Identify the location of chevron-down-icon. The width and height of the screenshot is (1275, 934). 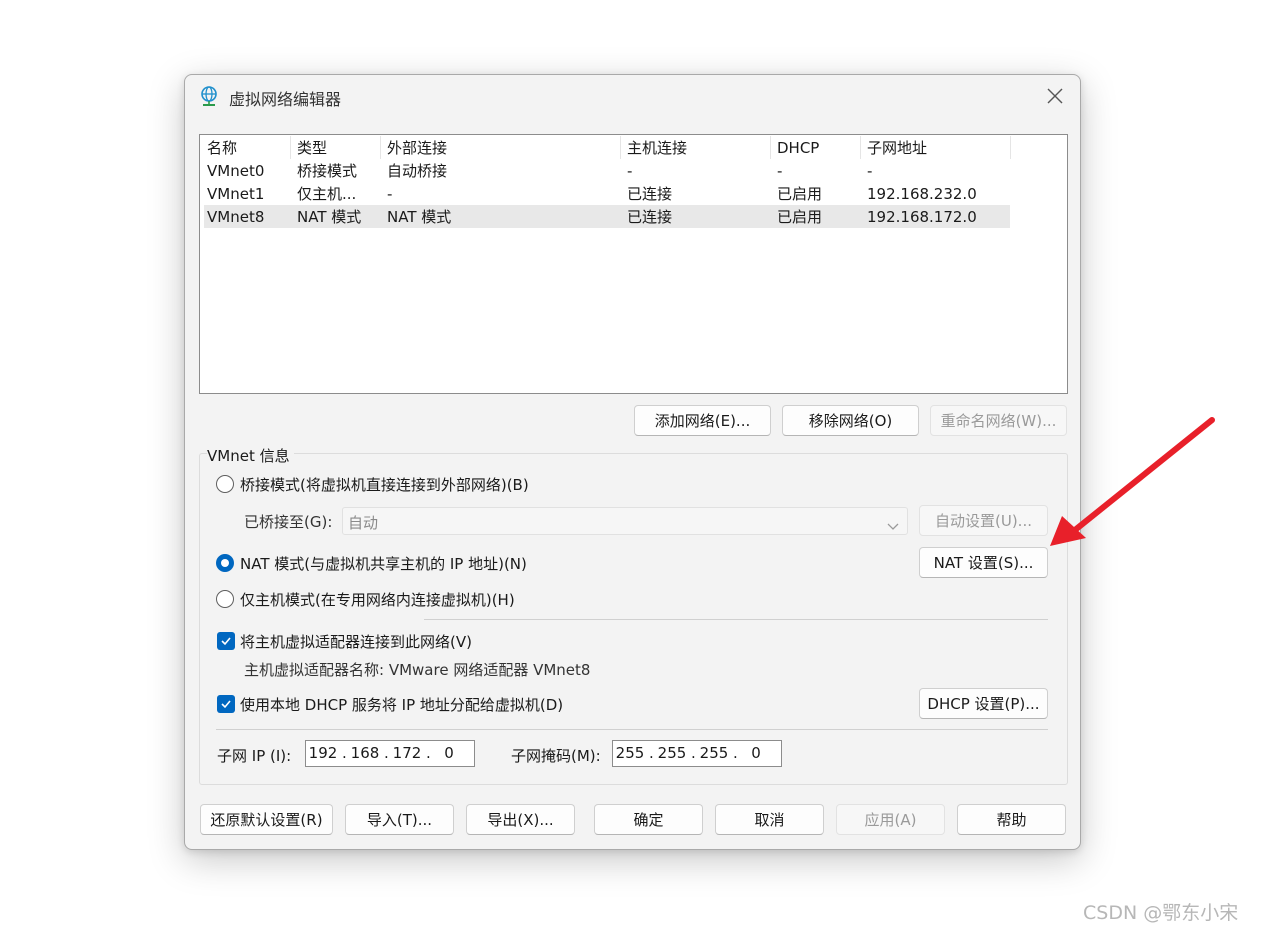
(893, 526).